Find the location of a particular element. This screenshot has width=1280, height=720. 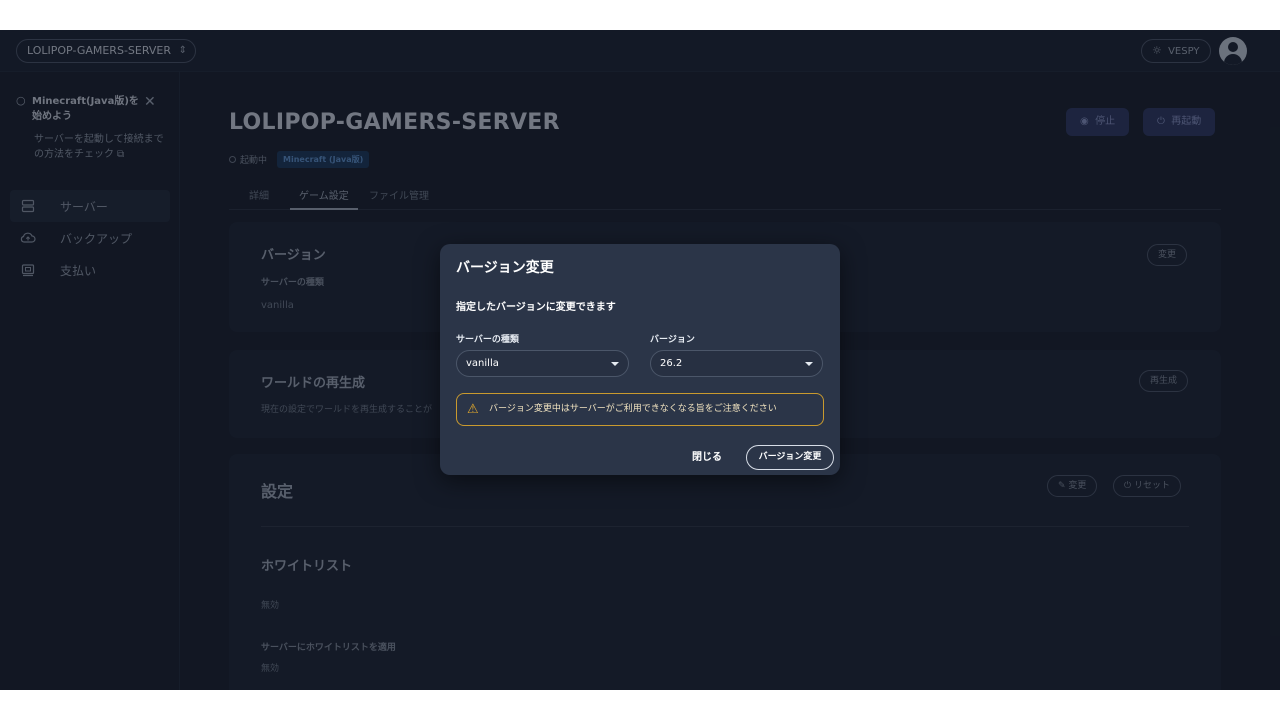

version-value: 26.2 is located at coordinates (671, 363).